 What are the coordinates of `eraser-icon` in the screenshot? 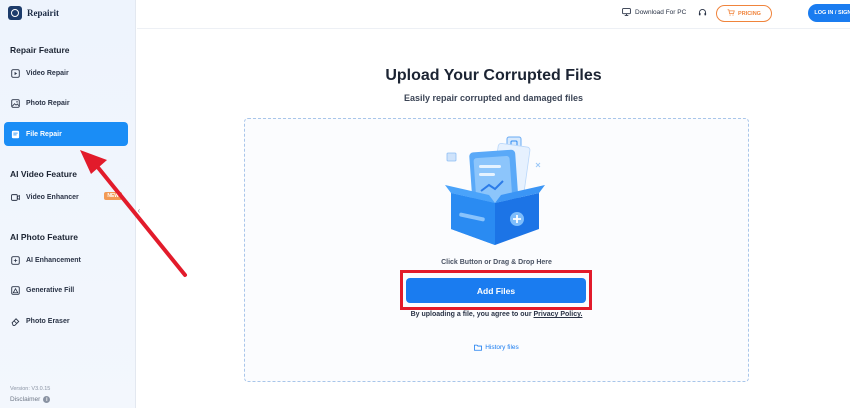 It's located at (15, 321).